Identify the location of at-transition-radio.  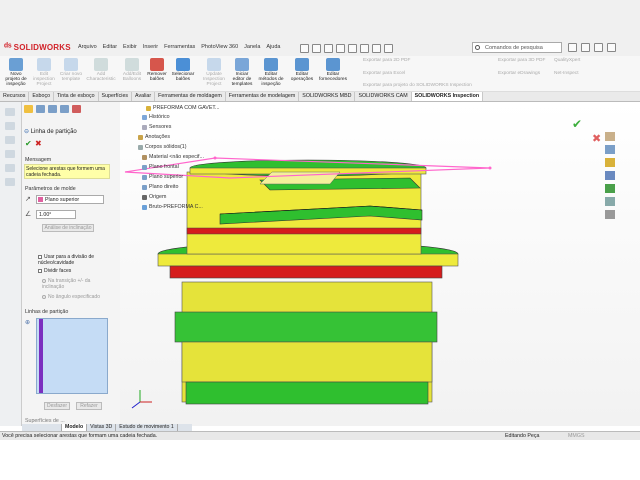
(44, 280).